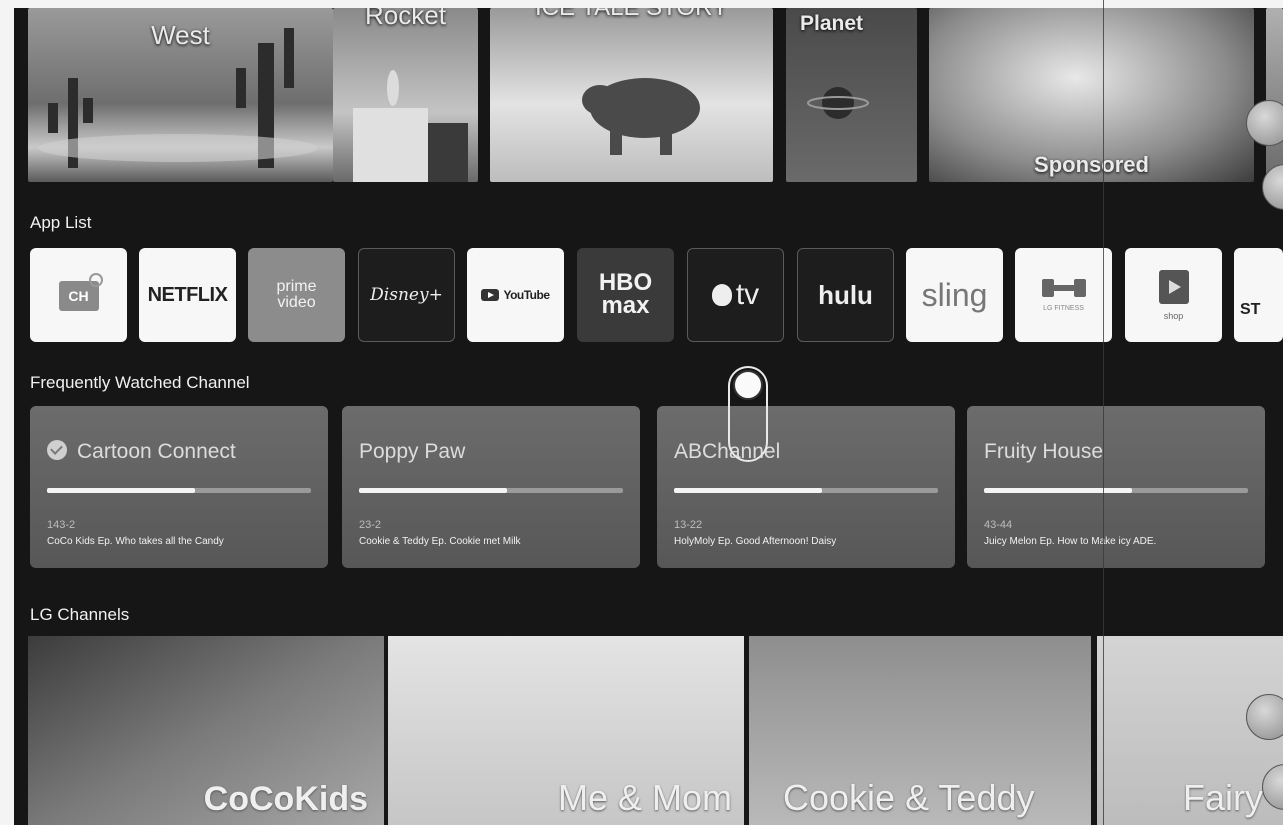 The height and width of the screenshot is (825, 1283). What do you see at coordinates (135, 541) in the screenshot?
I see `channel-program: CoCo Kids Ep. Who takes all the Candy` at bounding box center [135, 541].